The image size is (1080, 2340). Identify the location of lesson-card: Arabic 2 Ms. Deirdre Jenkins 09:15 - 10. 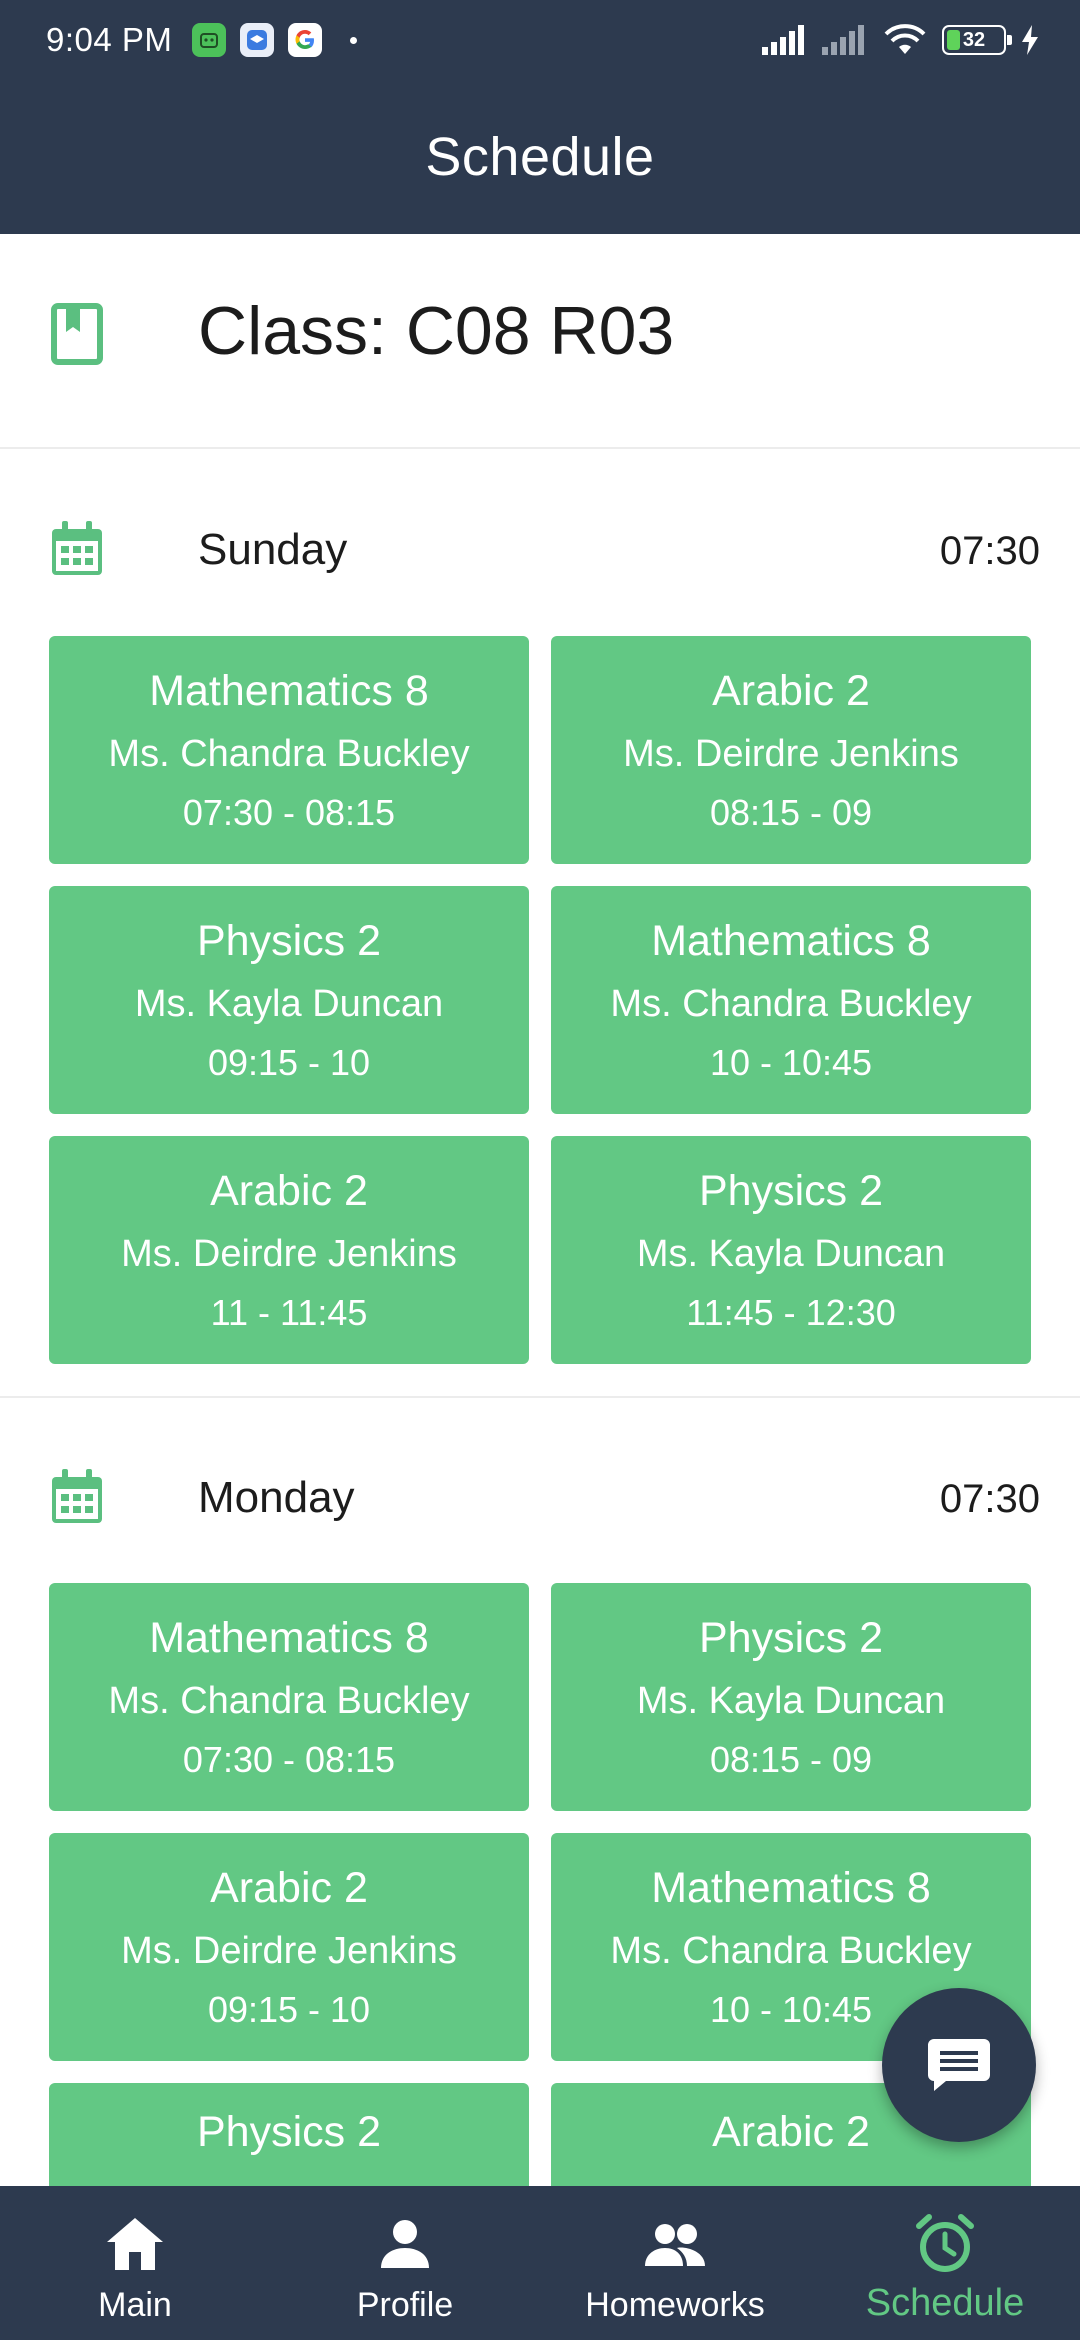
(289, 1947).